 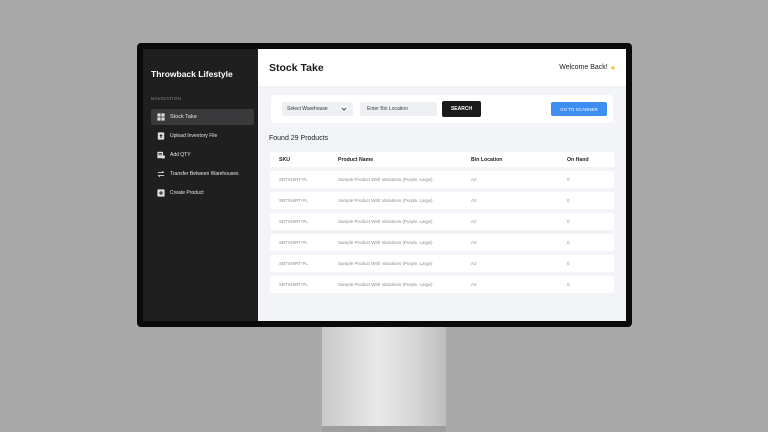 What do you see at coordinates (161, 117) in the screenshot?
I see `grid-icon` at bounding box center [161, 117].